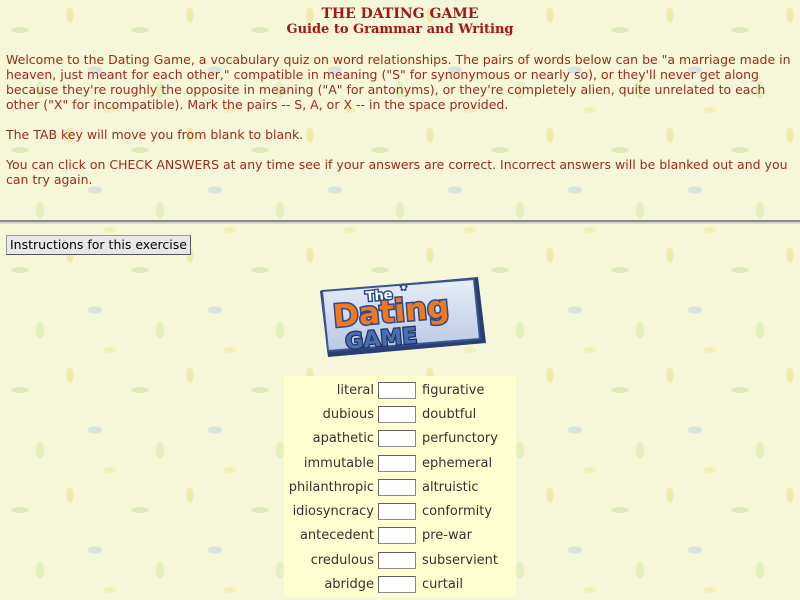  What do you see at coordinates (450, 487) in the screenshot?
I see `right-word: altruistic` at bounding box center [450, 487].